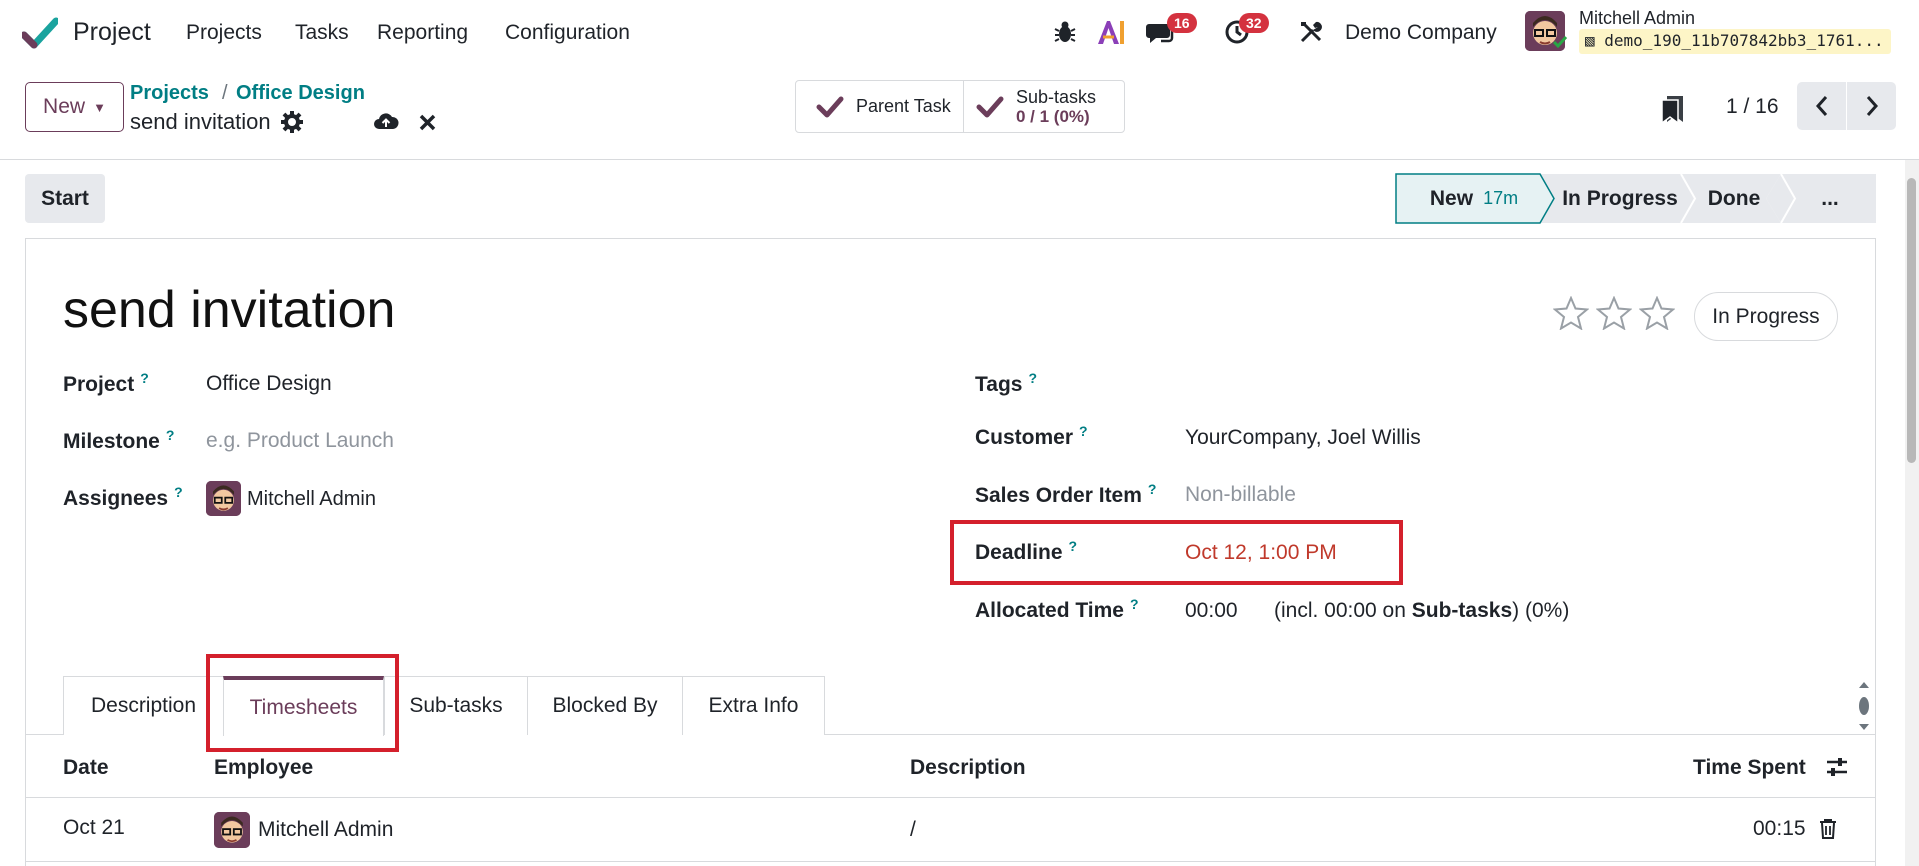 The image size is (1919, 866). What do you see at coordinates (913, 830) in the screenshot?
I see `row-description: /` at bounding box center [913, 830].